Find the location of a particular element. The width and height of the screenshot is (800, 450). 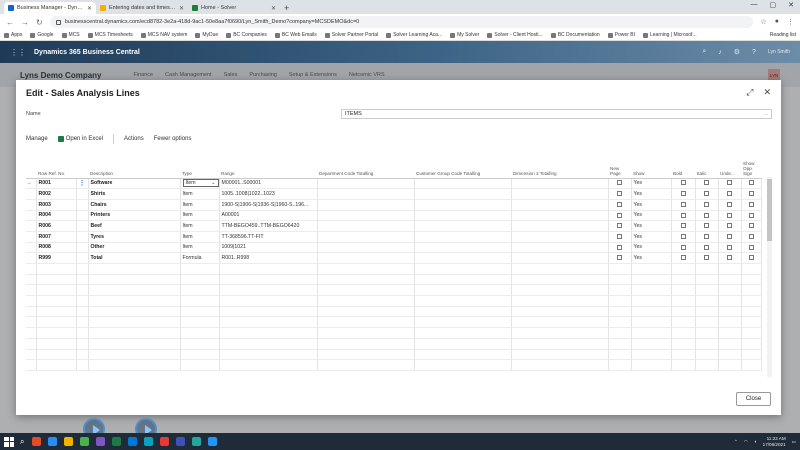

col-row-ref: Row Ref. No. is located at coordinates (56, 169).